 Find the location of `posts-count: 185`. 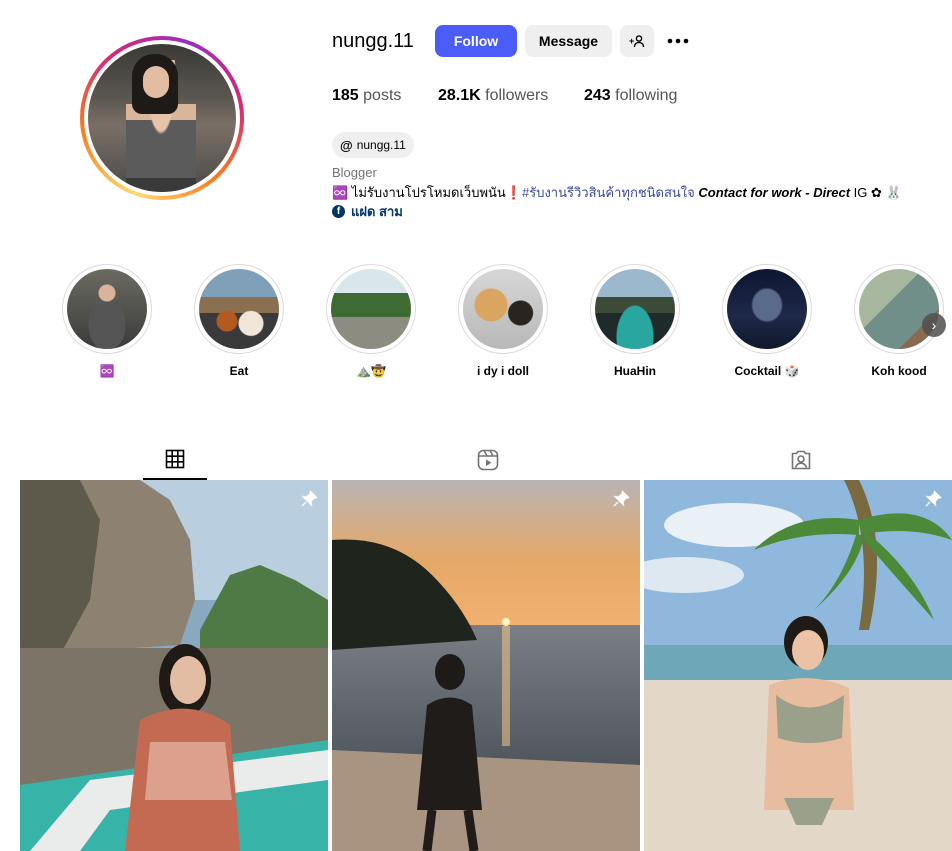

posts-count: 185 is located at coordinates (345, 95).